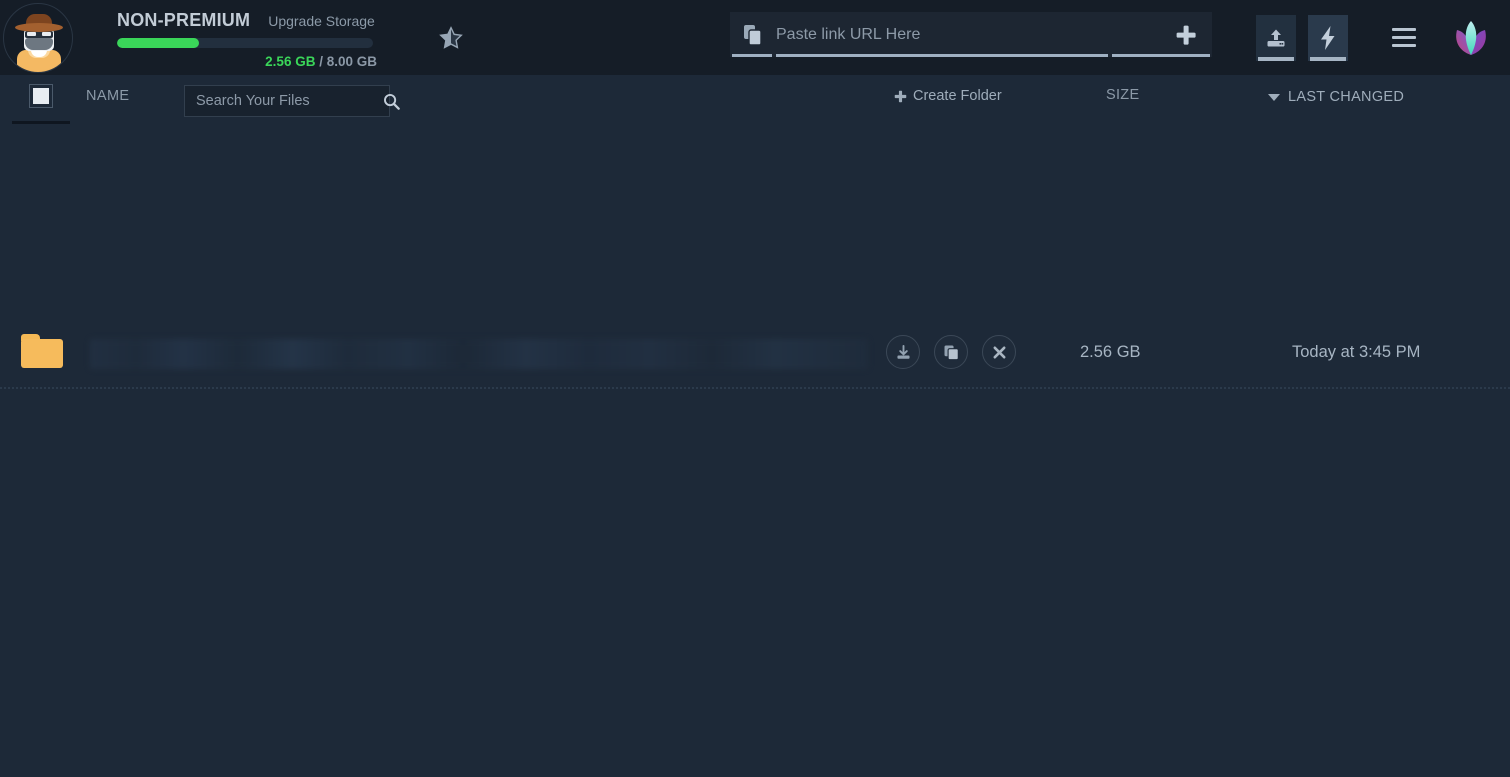 This screenshot has height=777, width=1510. What do you see at coordinates (1404, 38) in the screenshot?
I see `hamburger-menu-icon` at bounding box center [1404, 38].